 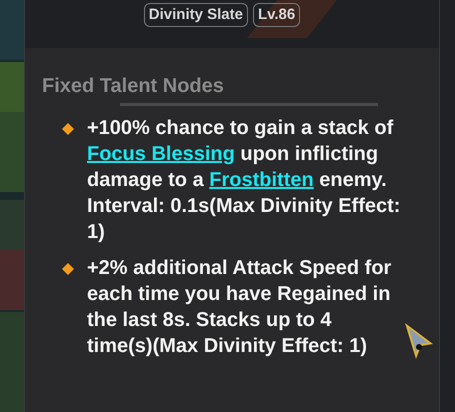 What do you see at coordinates (261, 180) in the screenshot?
I see `keyword-link: Frostbitten` at bounding box center [261, 180].